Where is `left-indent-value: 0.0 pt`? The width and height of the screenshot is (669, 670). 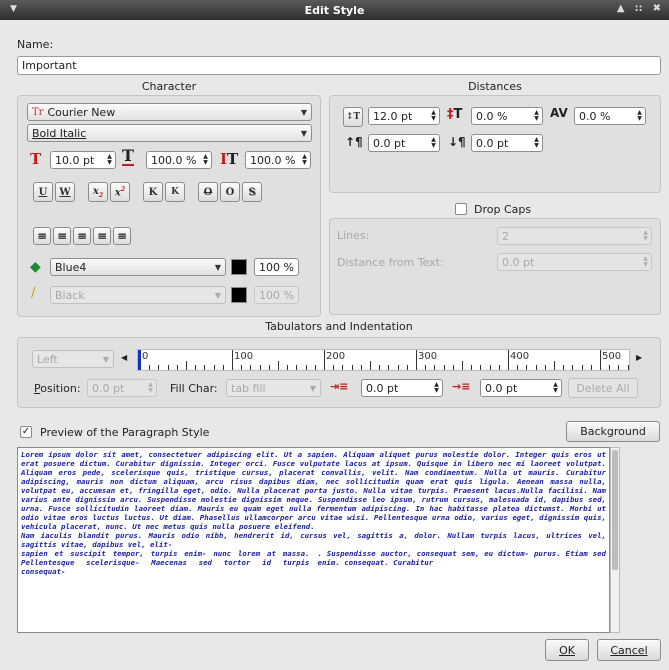
left-indent-value: 0.0 pt is located at coordinates (501, 388).